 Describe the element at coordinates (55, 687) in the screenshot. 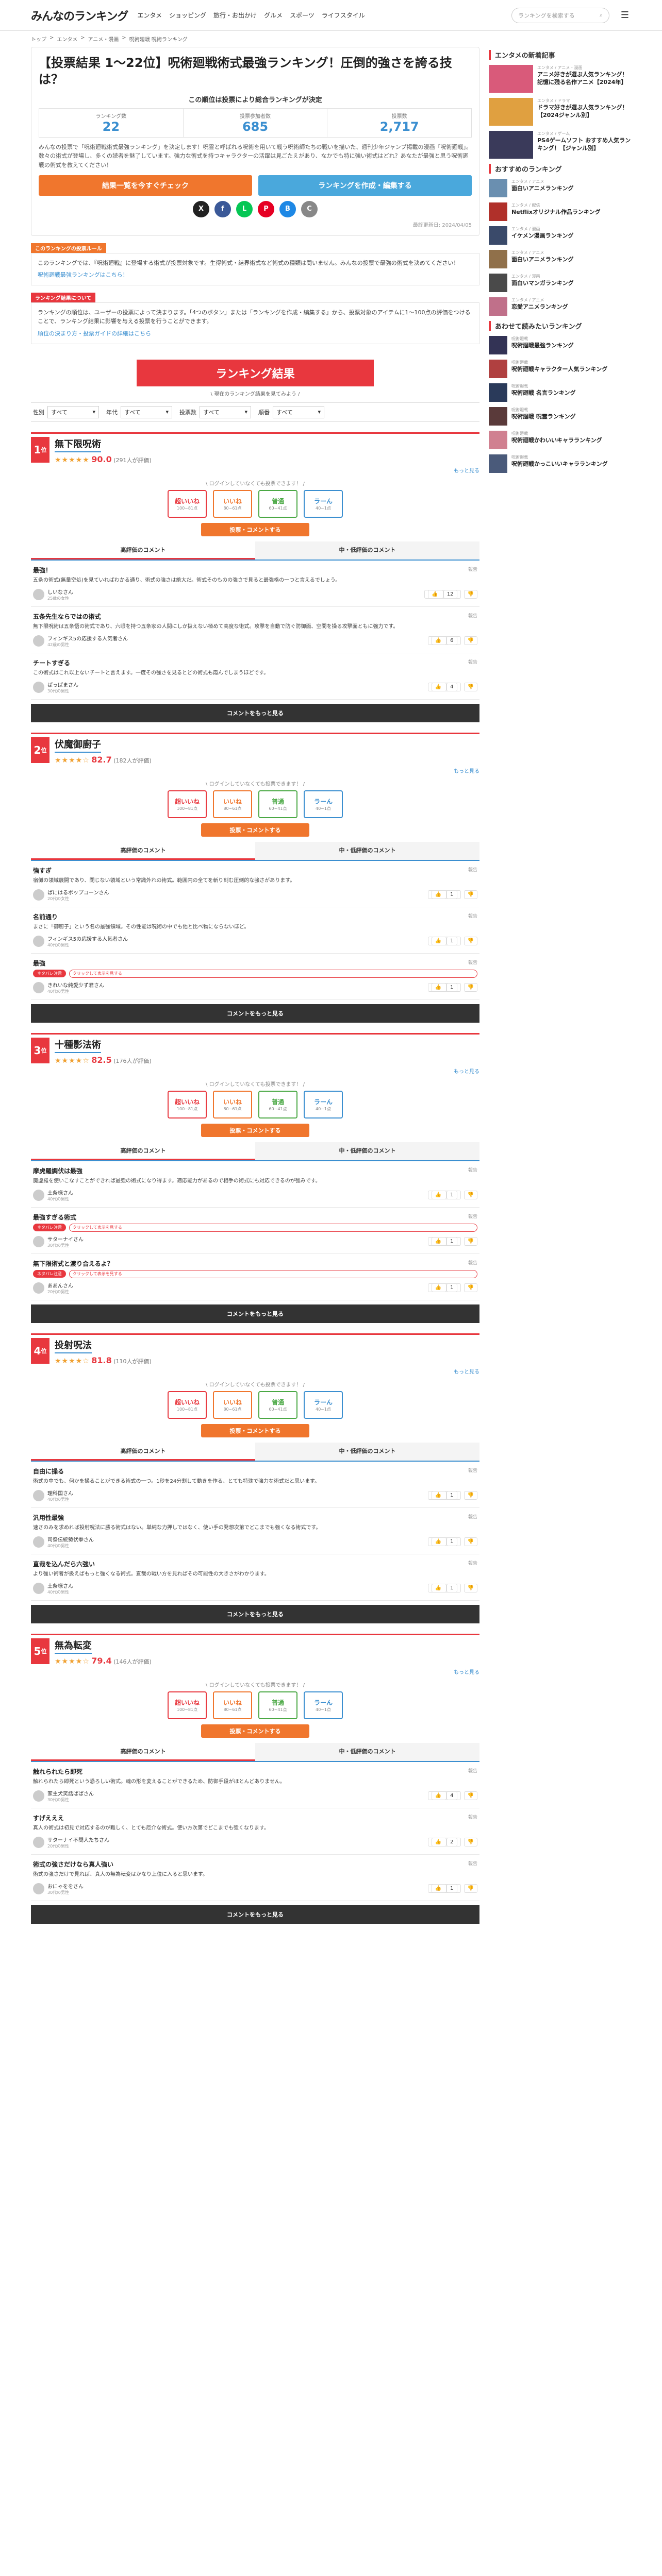

I see `comment-user: ぱっぱまさん 30代の男性` at that location.